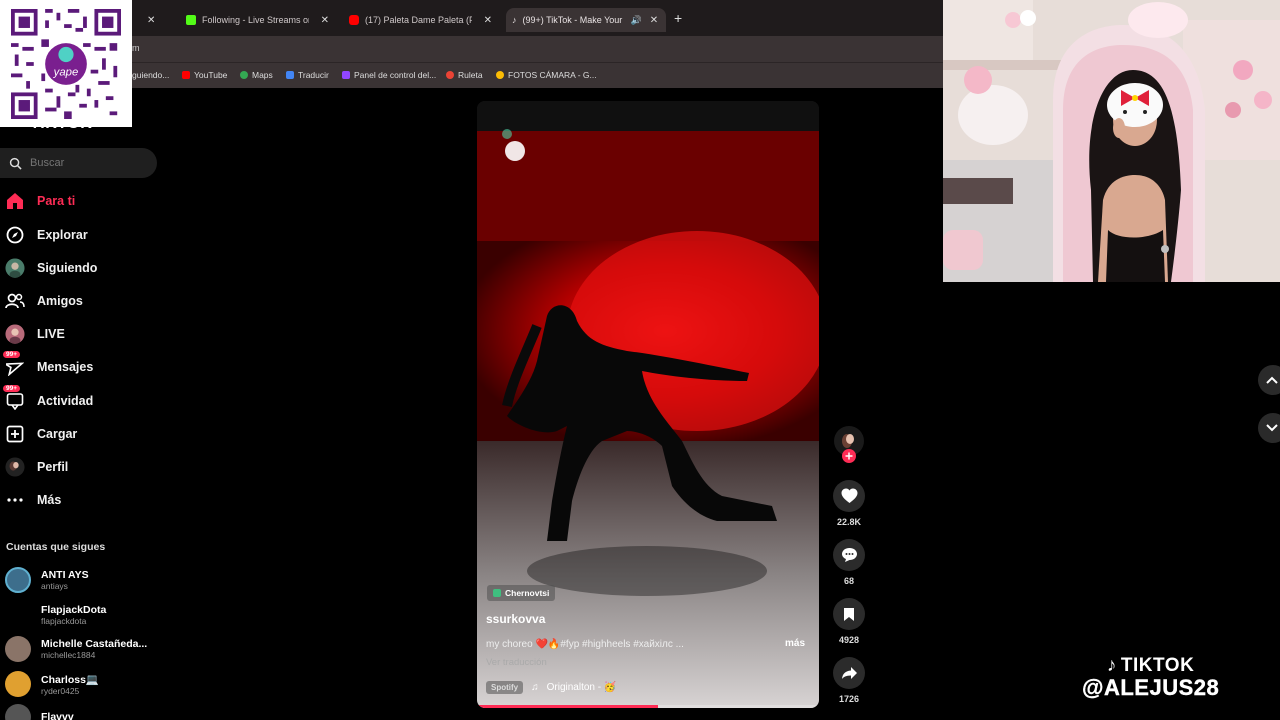  Describe the element at coordinates (14, 398) in the screenshot. I see `activity-icon: 99+` at that location.